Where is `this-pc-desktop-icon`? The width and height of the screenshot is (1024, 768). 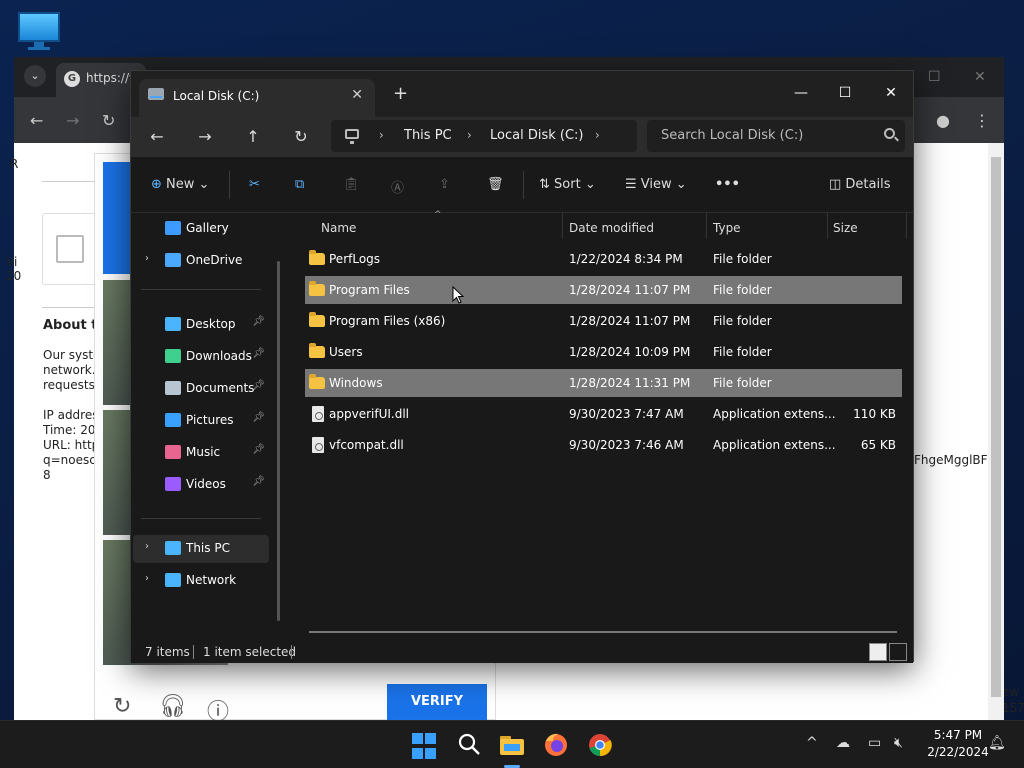 this-pc-desktop-icon is located at coordinates (39, 31).